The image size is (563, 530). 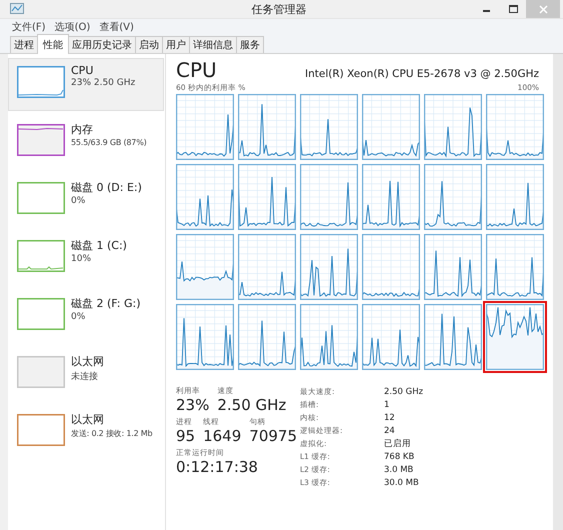 What do you see at coordinates (81, 259) in the screenshot?
I see `sidebar-item-detail: 10%` at bounding box center [81, 259].